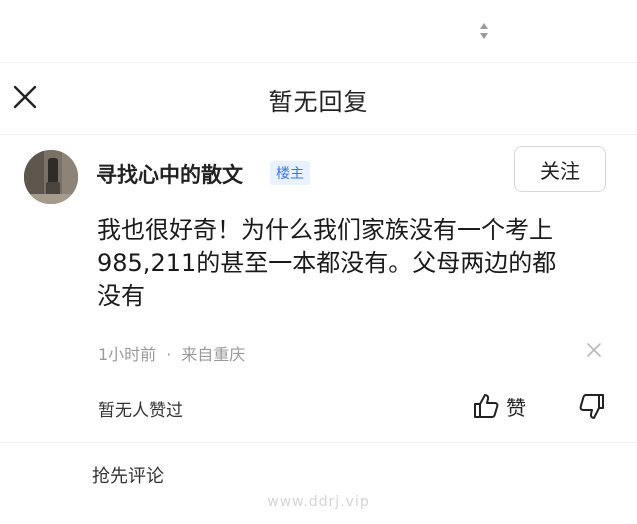  Describe the element at coordinates (318, 442) in the screenshot. I see `divider` at that location.